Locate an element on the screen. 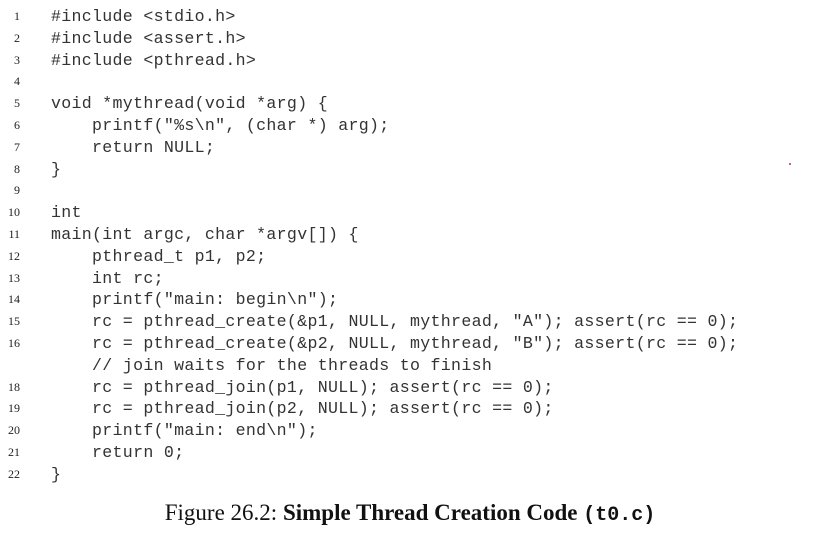 The image size is (820, 537). code-line: 21 return 0; is located at coordinates (410, 453).